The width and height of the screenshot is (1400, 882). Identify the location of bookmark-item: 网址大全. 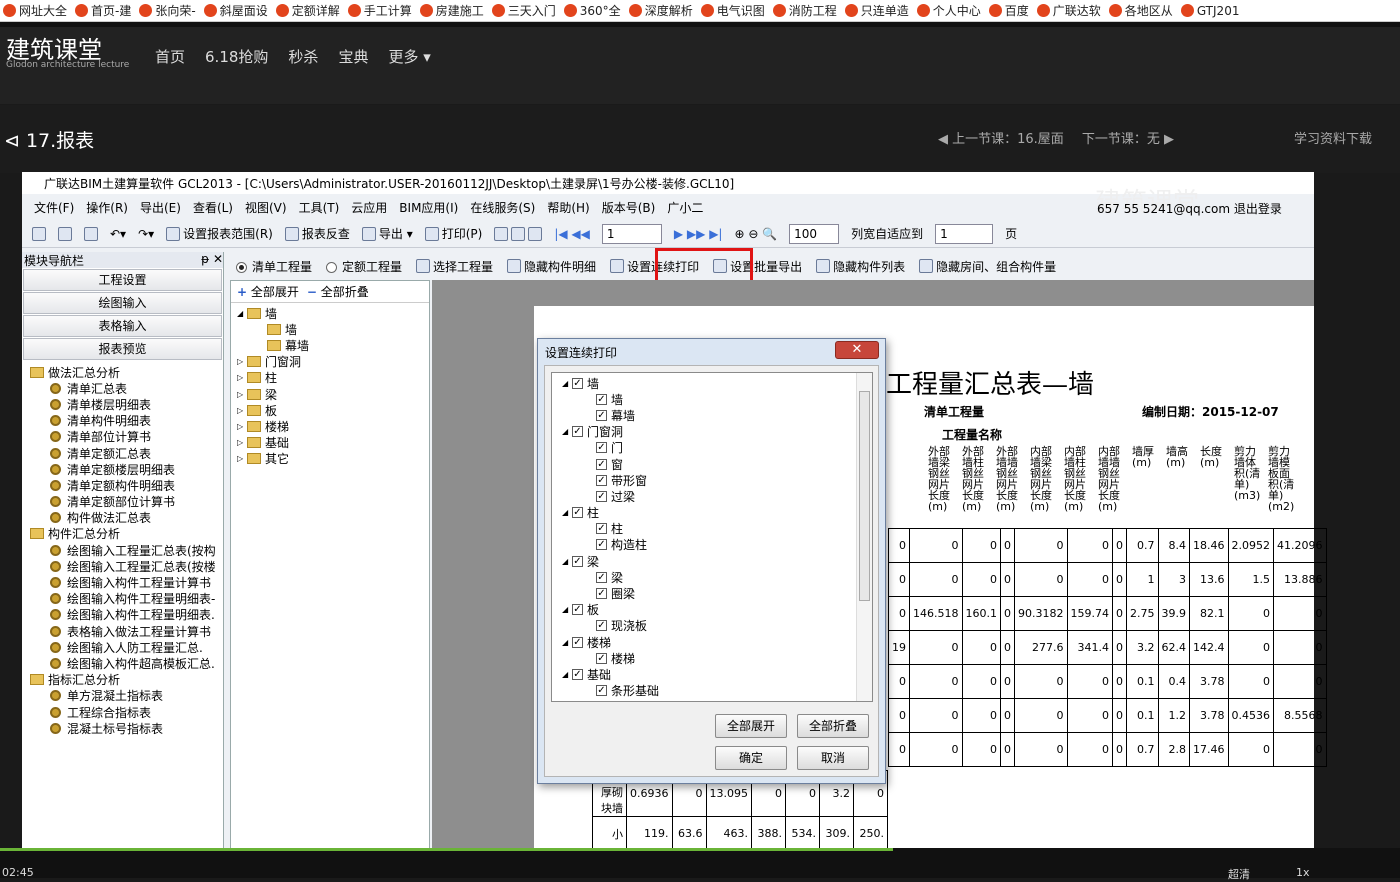
(35, 10).